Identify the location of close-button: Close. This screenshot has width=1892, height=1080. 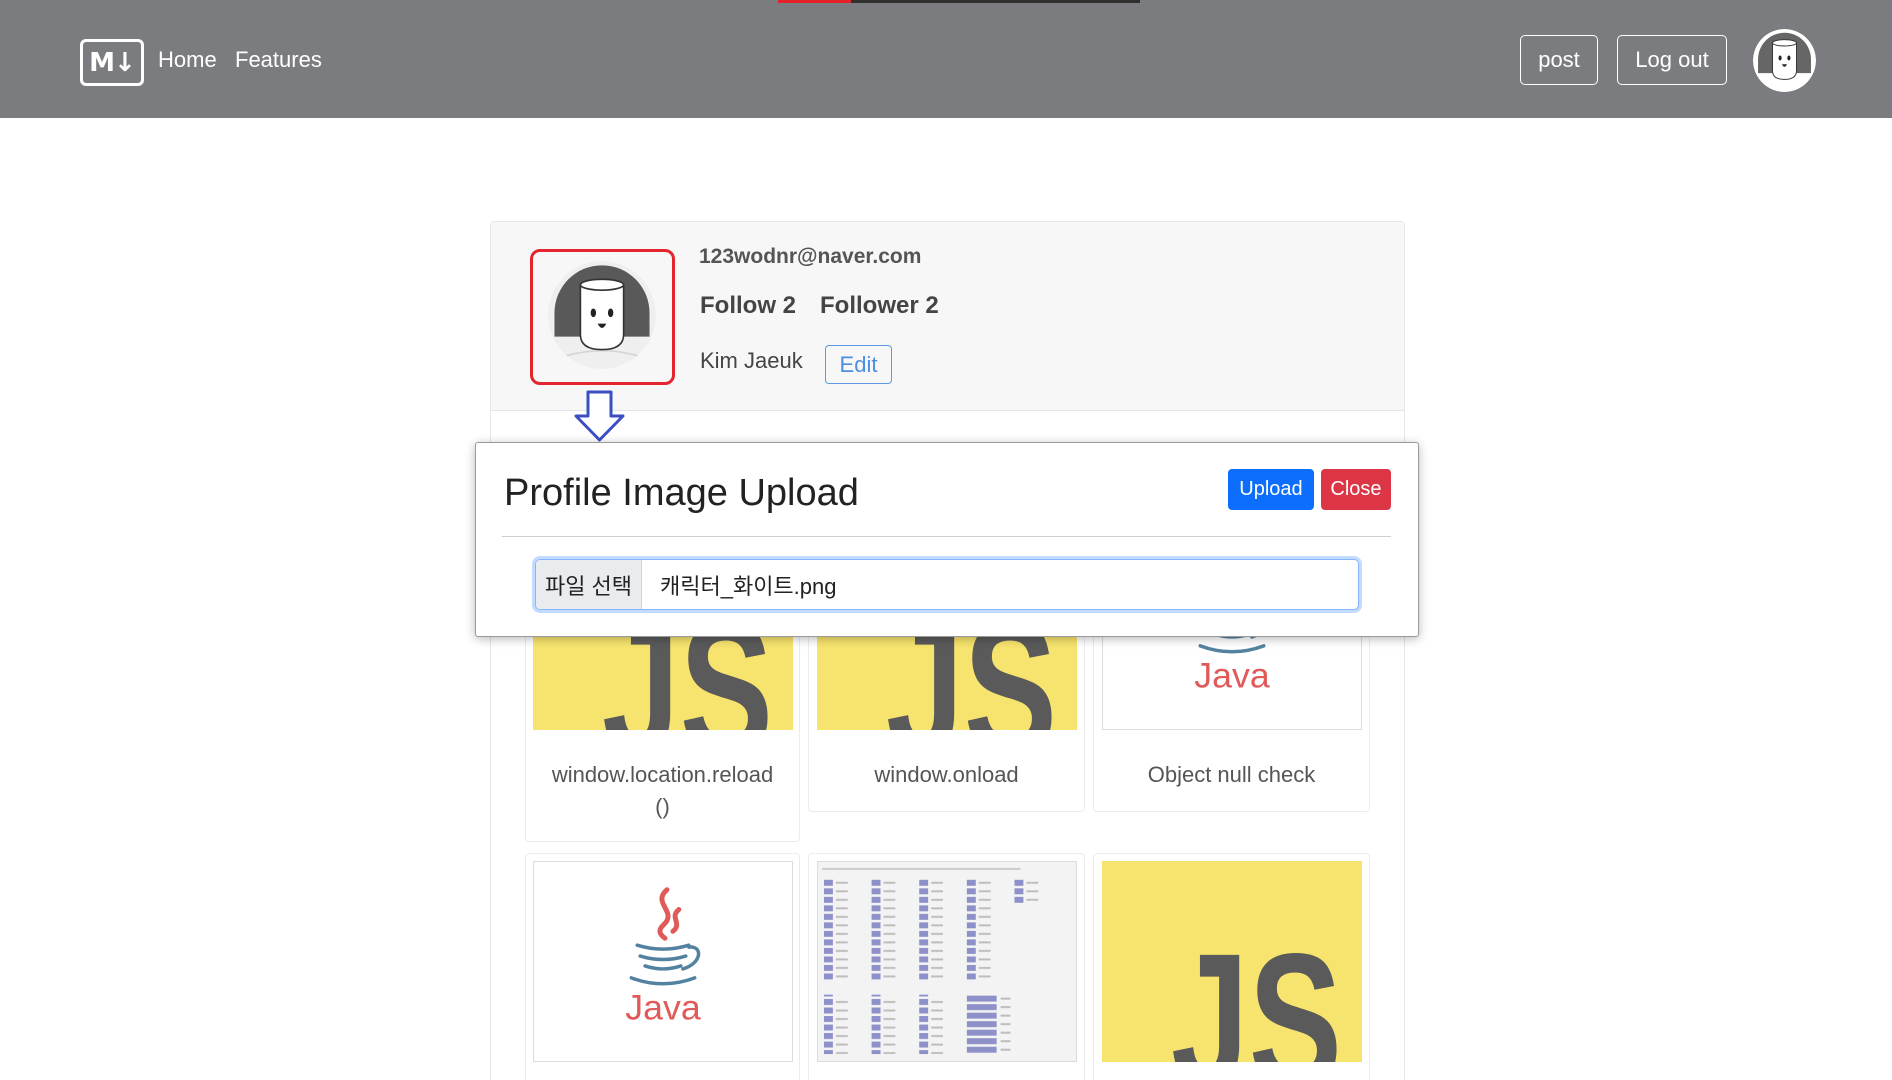
(1356, 489).